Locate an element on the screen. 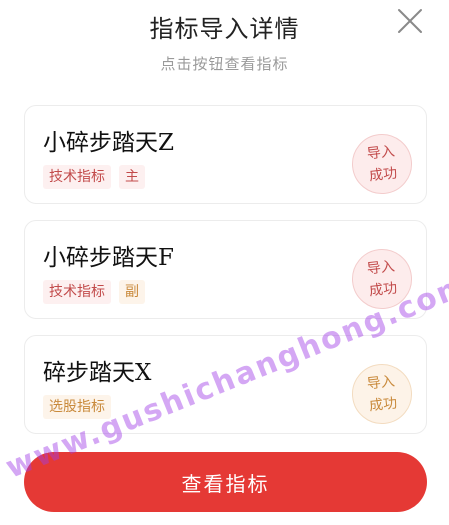 The height and width of the screenshot is (525, 449). close-icon is located at coordinates (410, 21).